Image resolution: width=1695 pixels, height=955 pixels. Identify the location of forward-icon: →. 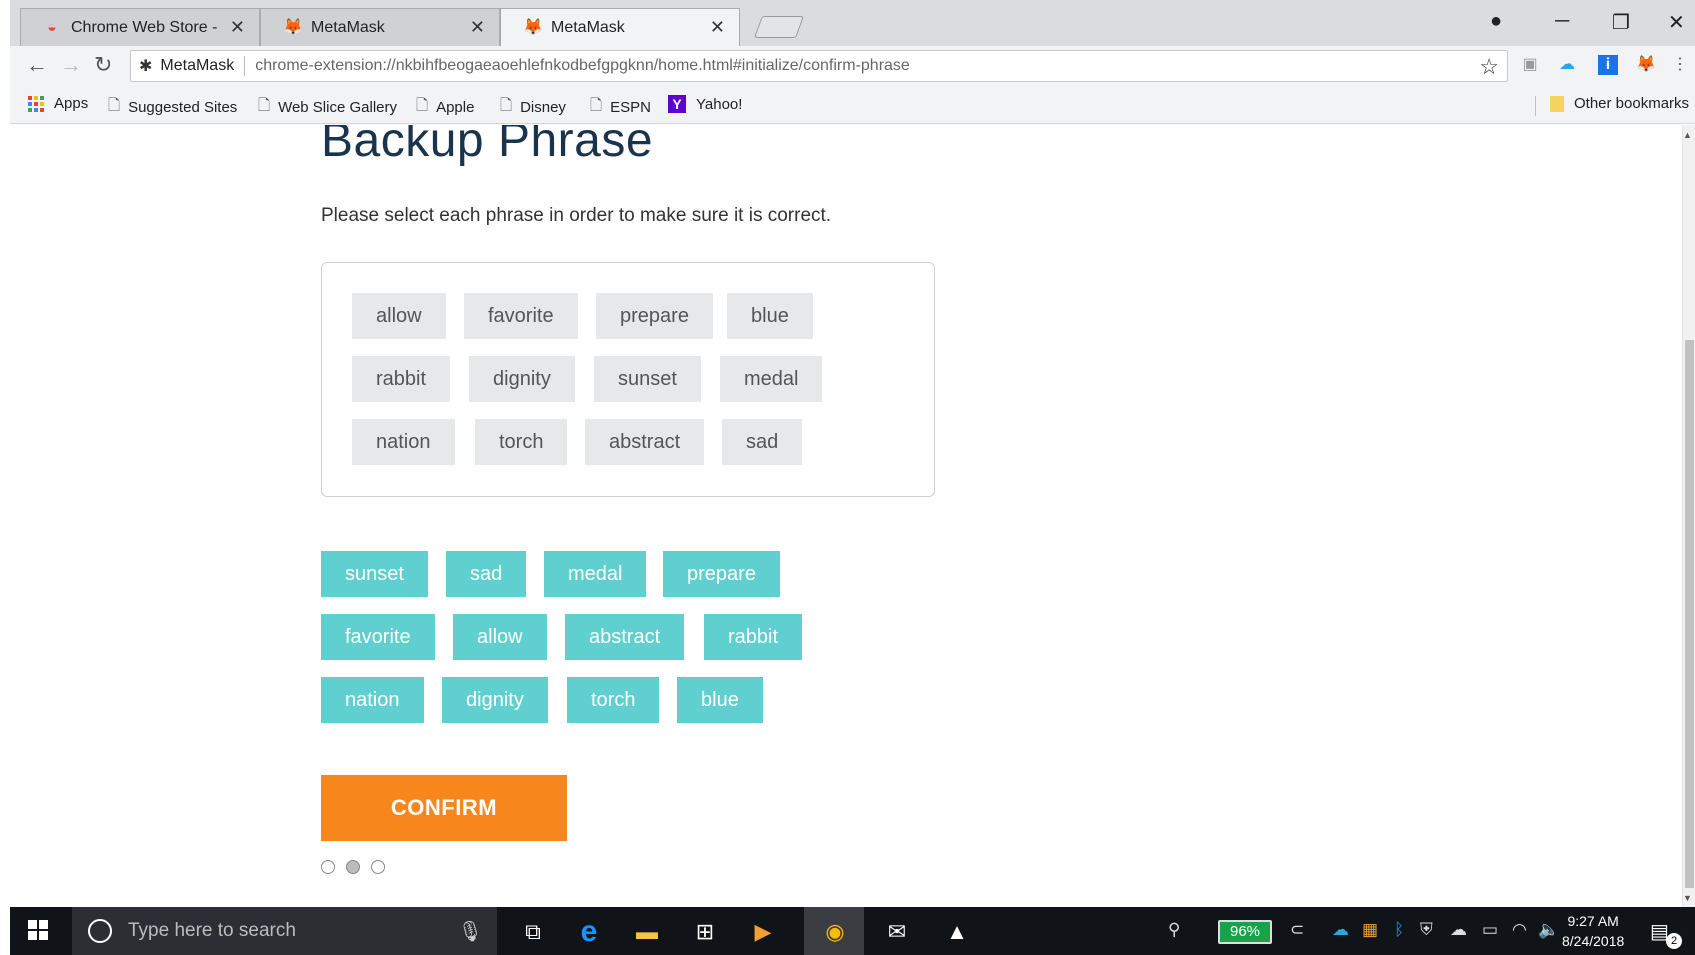
(71, 65).